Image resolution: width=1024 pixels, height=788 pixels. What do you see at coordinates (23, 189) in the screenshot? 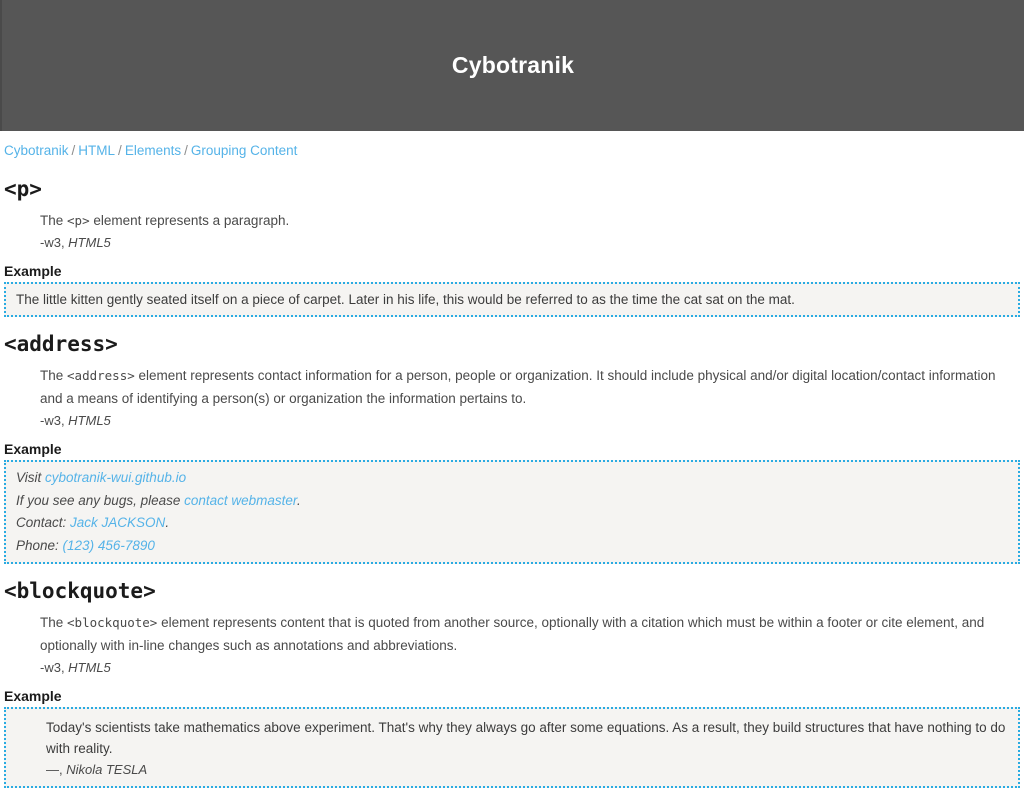
I see `section-heading-p: <p>` at bounding box center [23, 189].